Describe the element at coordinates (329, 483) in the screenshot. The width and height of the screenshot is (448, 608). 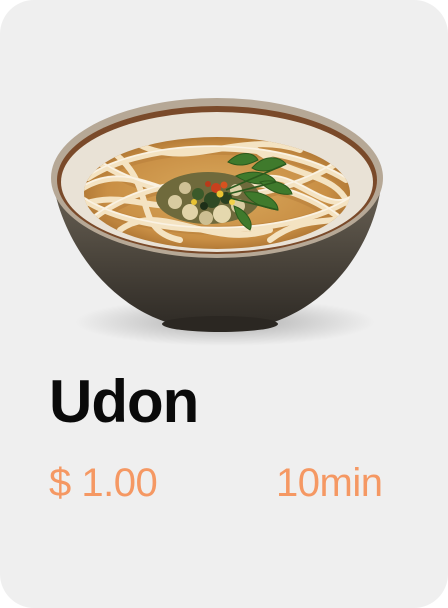
I see `prep-time-label: 10min` at that location.